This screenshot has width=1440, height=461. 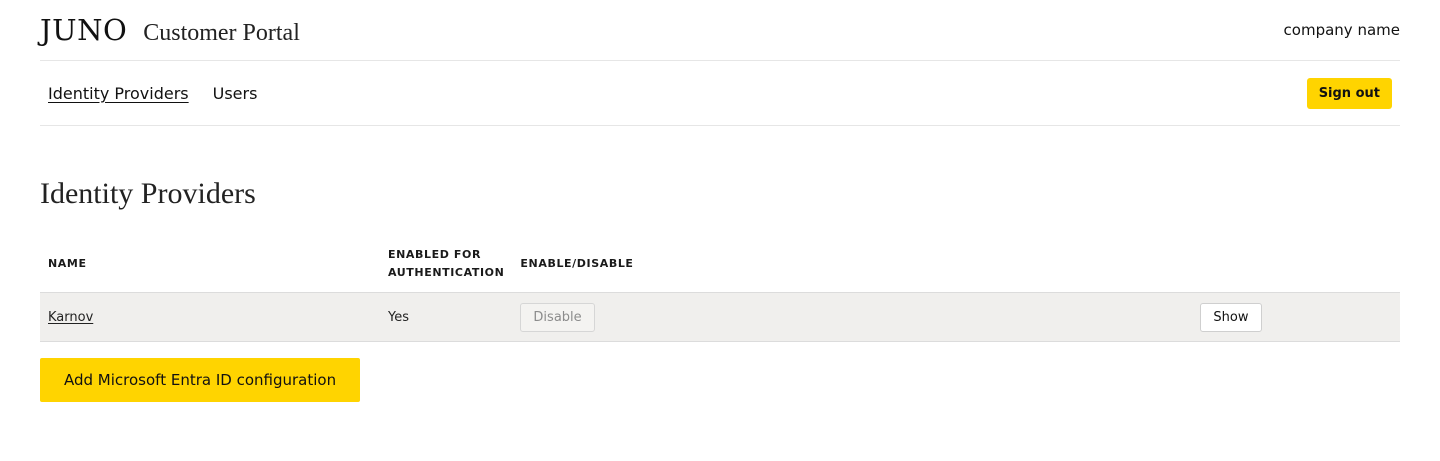 I want to click on company-name: company name, so click(x=1341, y=30).